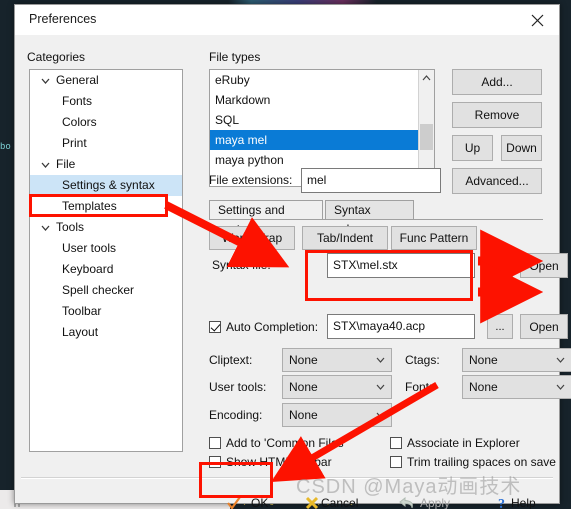 Image resolution: width=571 pixels, height=509 pixels. Describe the element at coordinates (345, 238) in the screenshot. I see `tab-indent-button: Tab/Indent` at that location.